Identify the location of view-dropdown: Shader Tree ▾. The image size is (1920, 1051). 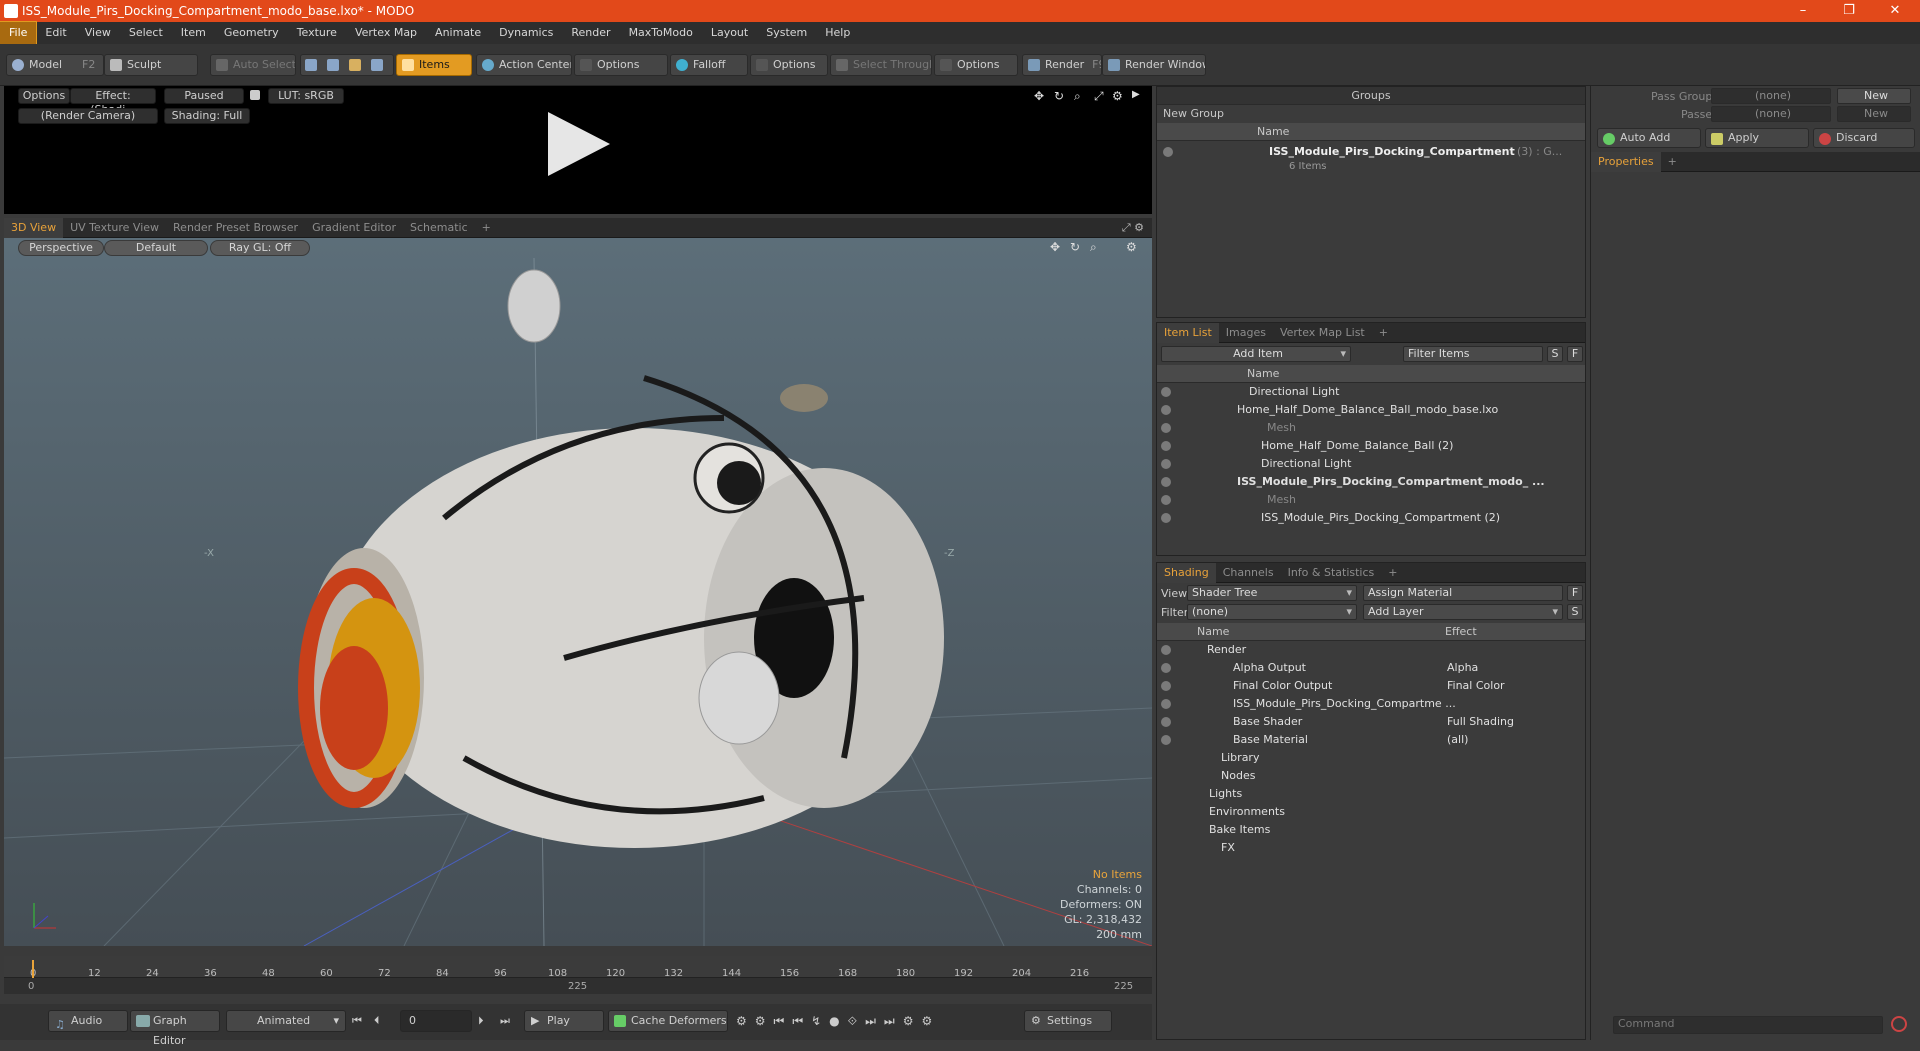
(1272, 593).